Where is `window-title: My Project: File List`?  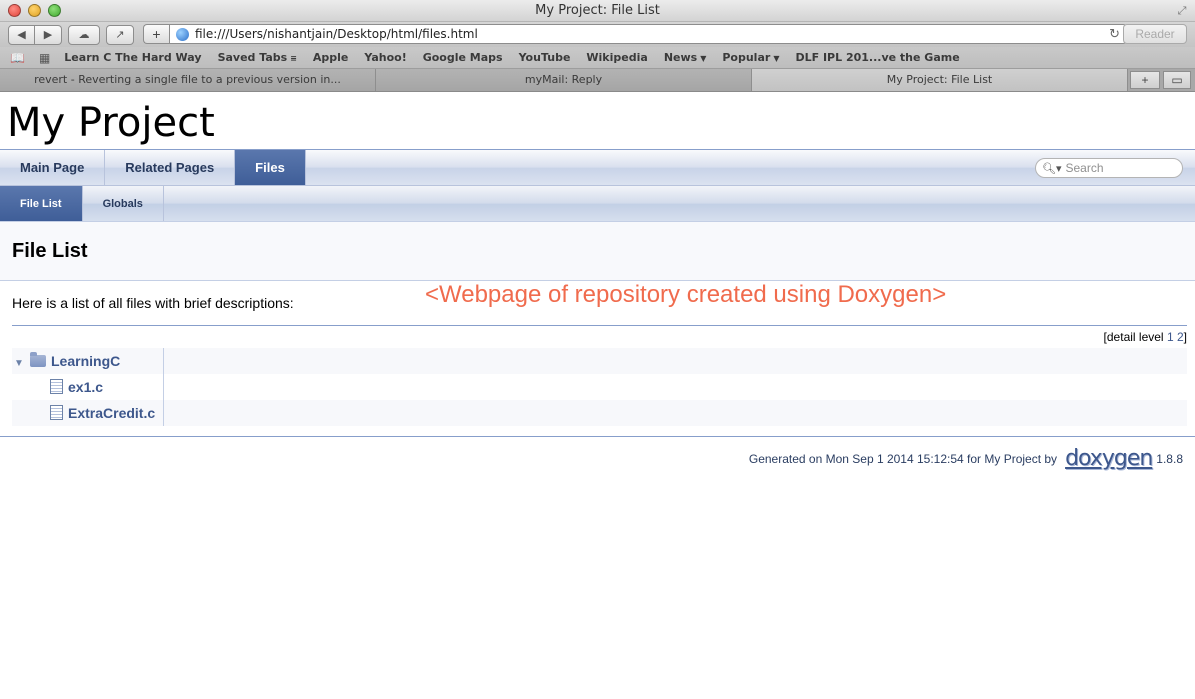
window-title: My Project: File List is located at coordinates (597, 10).